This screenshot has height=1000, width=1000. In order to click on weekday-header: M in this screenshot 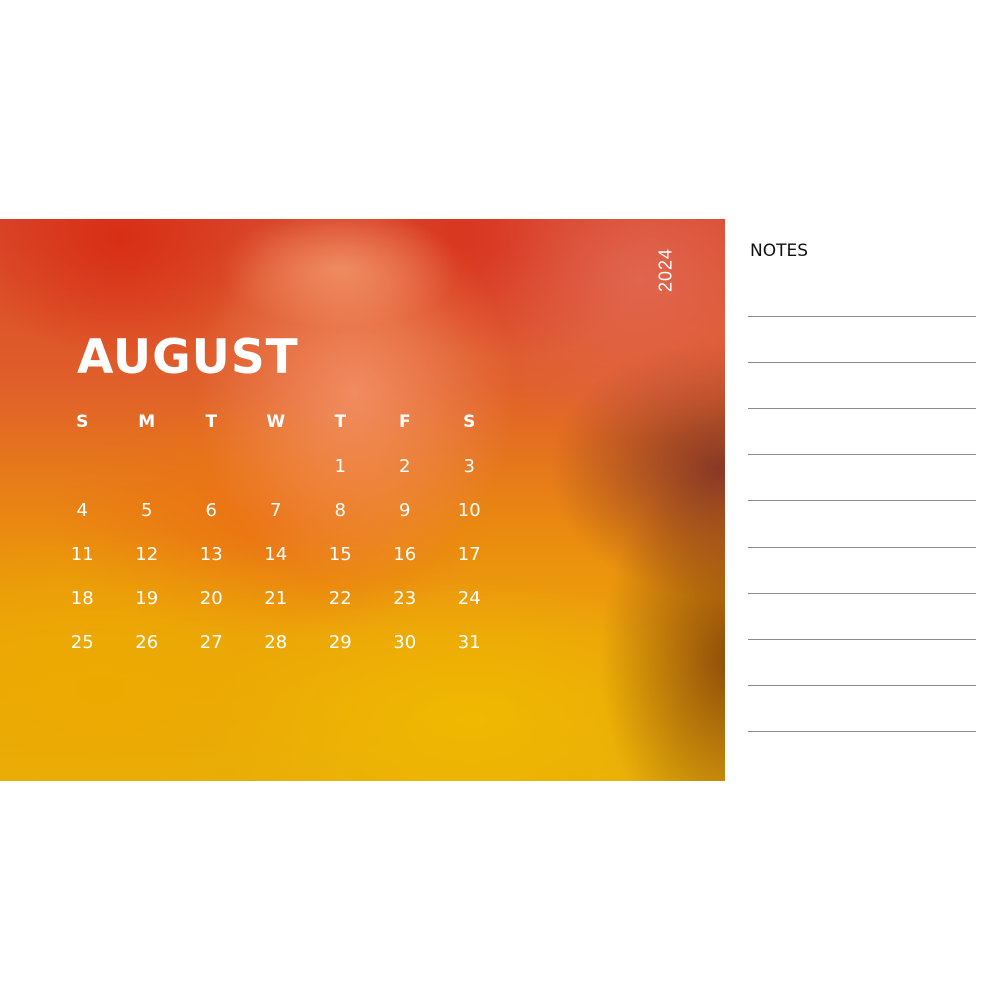, I will do `click(147, 422)`.